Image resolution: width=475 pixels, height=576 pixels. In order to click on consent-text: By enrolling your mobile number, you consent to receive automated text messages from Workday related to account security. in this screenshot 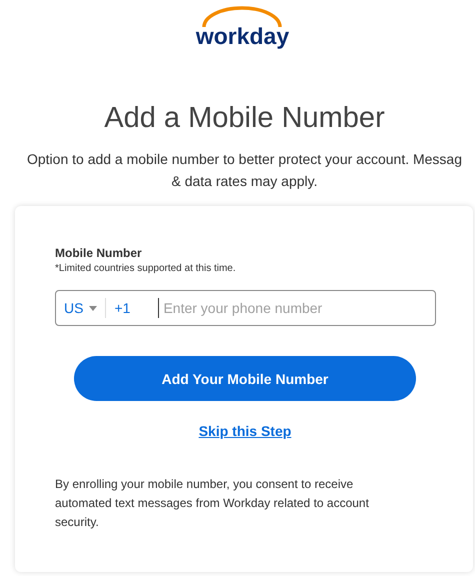, I will do `click(212, 503)`.